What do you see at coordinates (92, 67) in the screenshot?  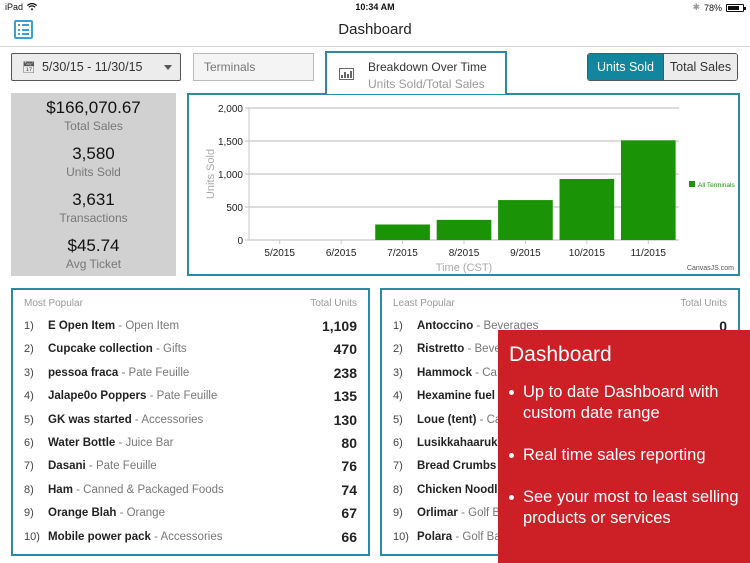 I see `date-range-value: 5/30/15 - 11/30/15` at bounding box center [92, 67].